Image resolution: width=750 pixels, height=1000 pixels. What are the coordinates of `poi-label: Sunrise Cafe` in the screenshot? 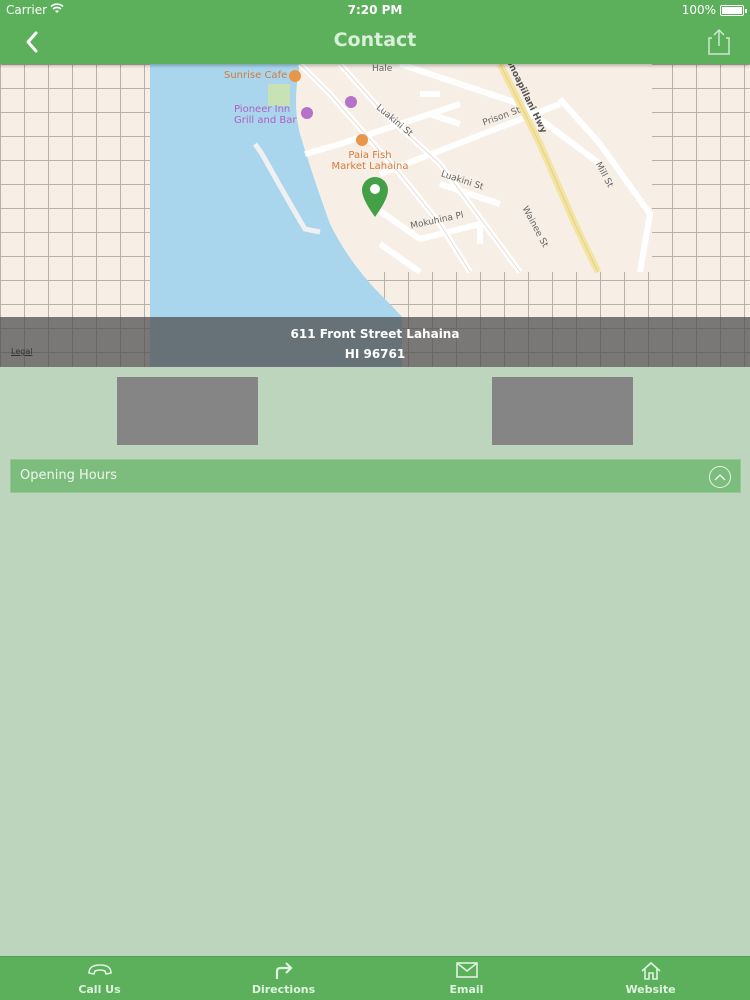 It's located at (256, 75).